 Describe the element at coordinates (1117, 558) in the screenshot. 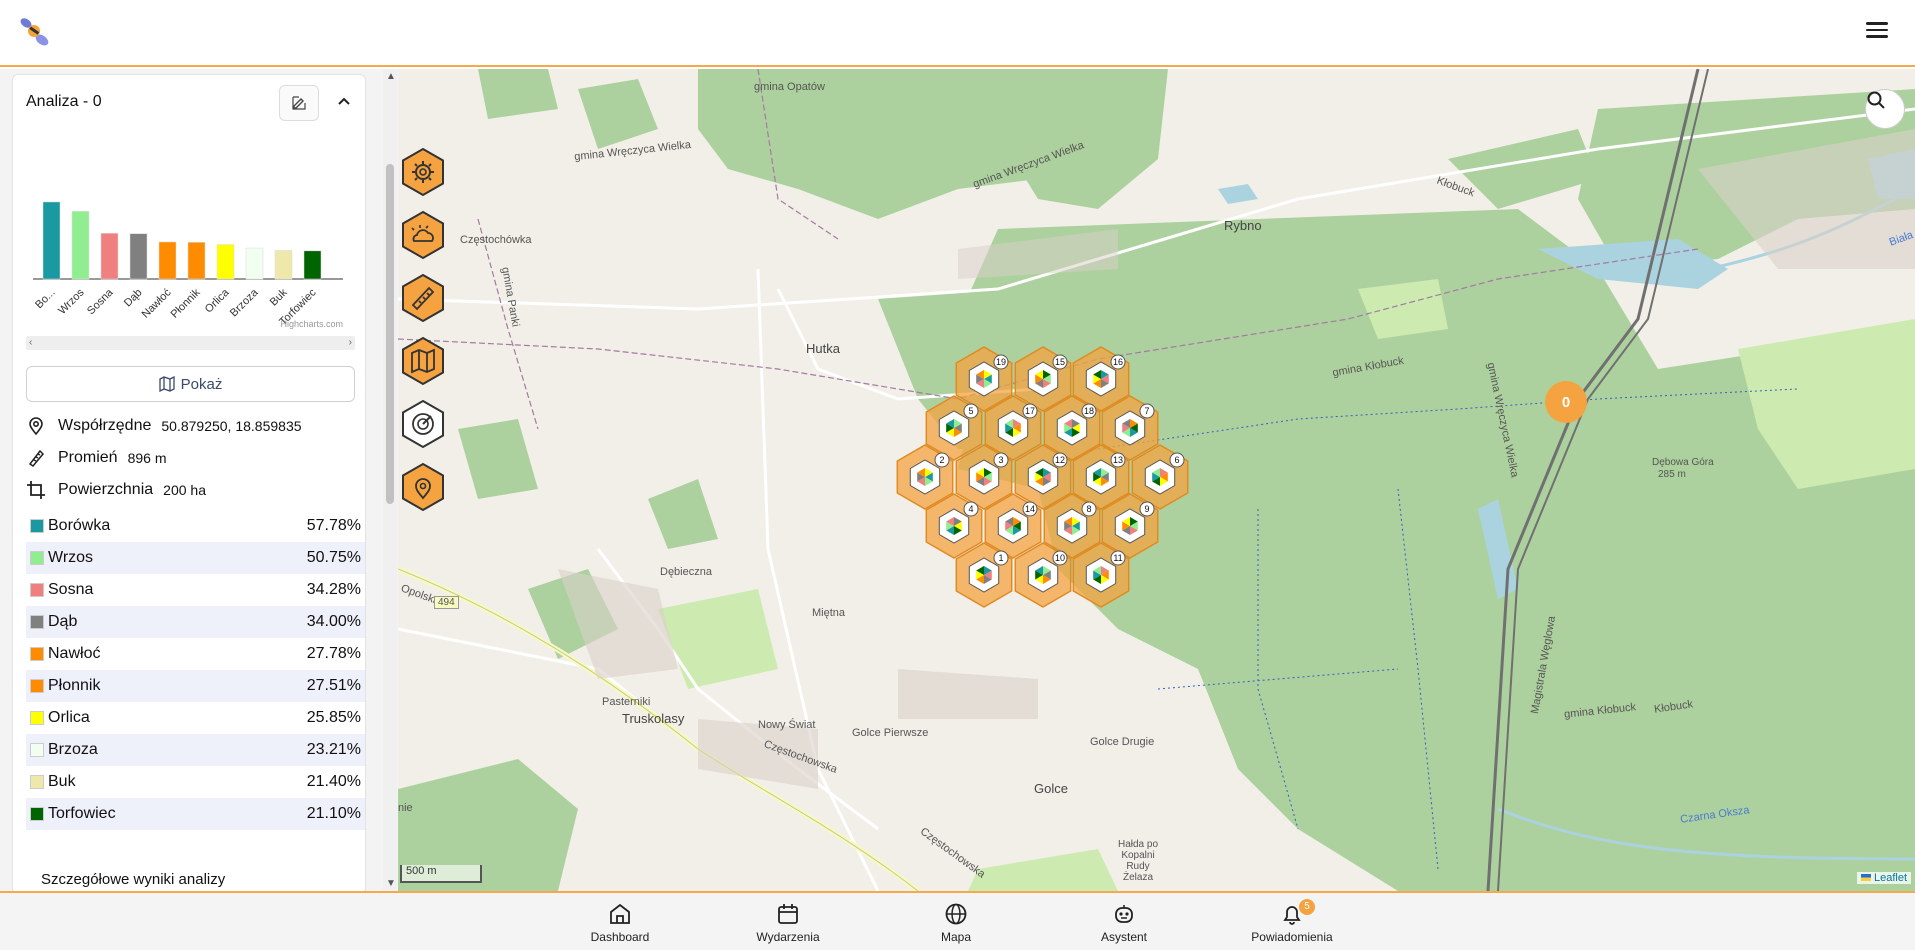

I see `hex-number: 11` at that location.